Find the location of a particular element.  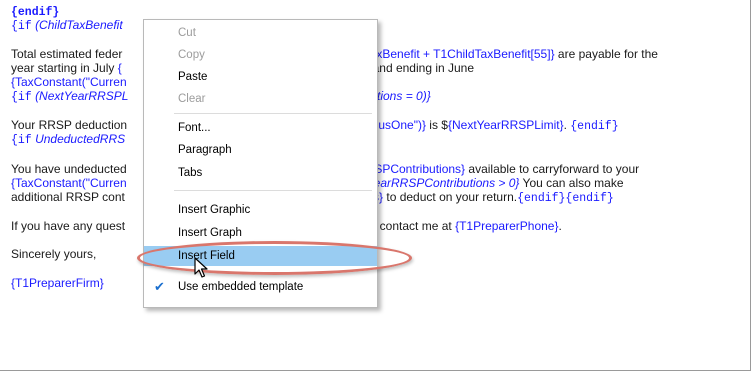

body-text: available to carryforward to your is located at coordinates (552, 169).